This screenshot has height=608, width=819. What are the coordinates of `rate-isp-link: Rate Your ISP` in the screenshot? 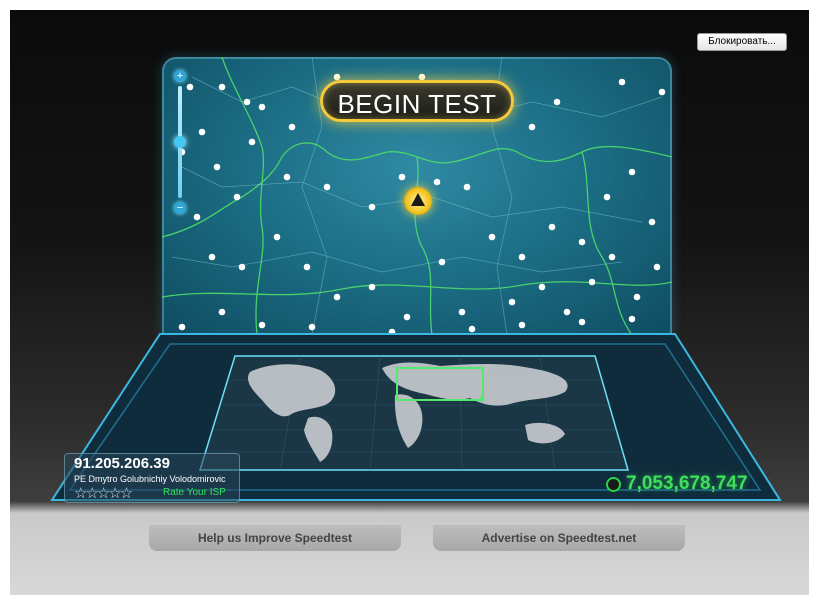 It's located at (194, 492).